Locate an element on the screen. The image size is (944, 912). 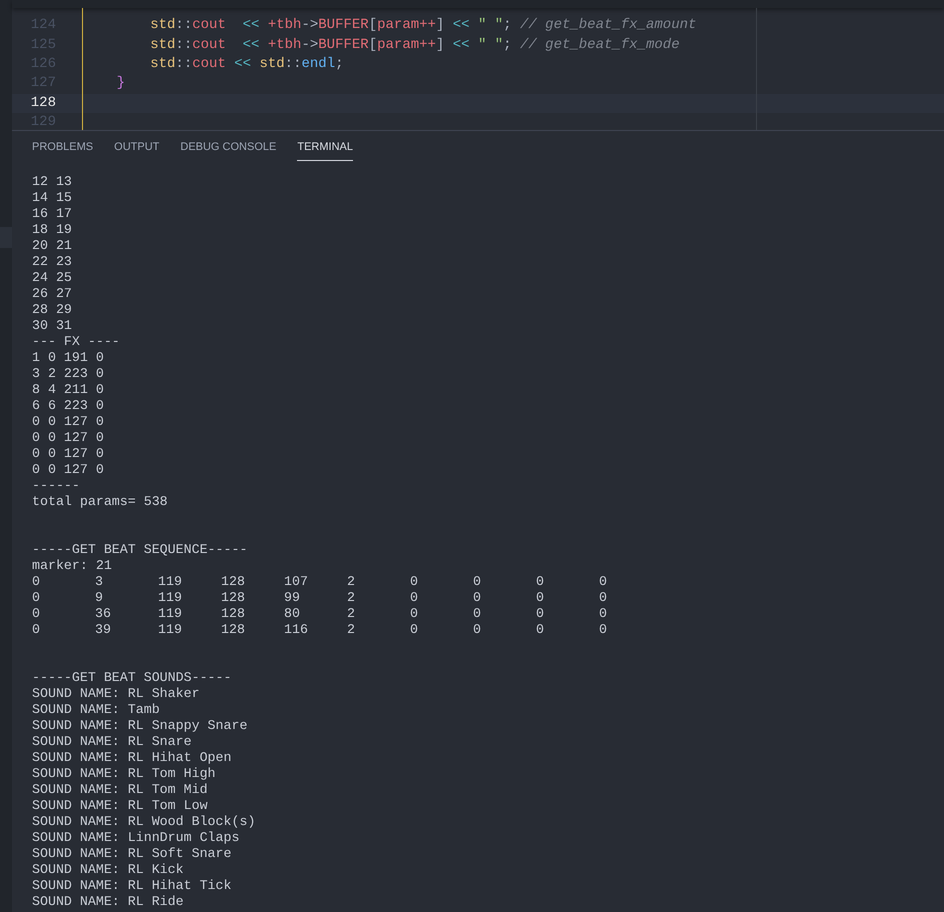
terminal-line: 28 29 is located at coordinates (52, 310).